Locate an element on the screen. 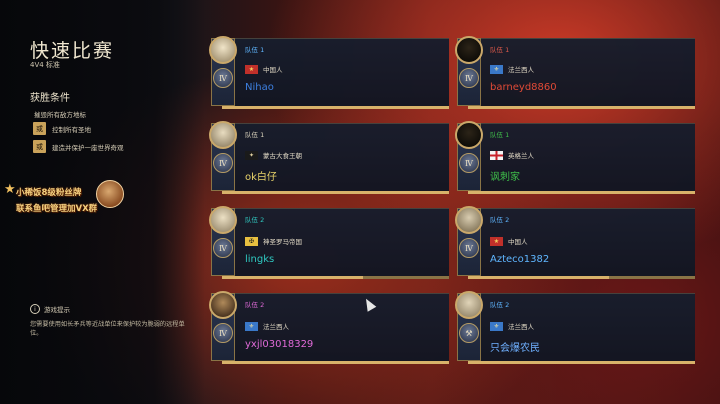 The height and width of the screenshot is (404, 720). info-icon: i is located at coordinates (35, 309).